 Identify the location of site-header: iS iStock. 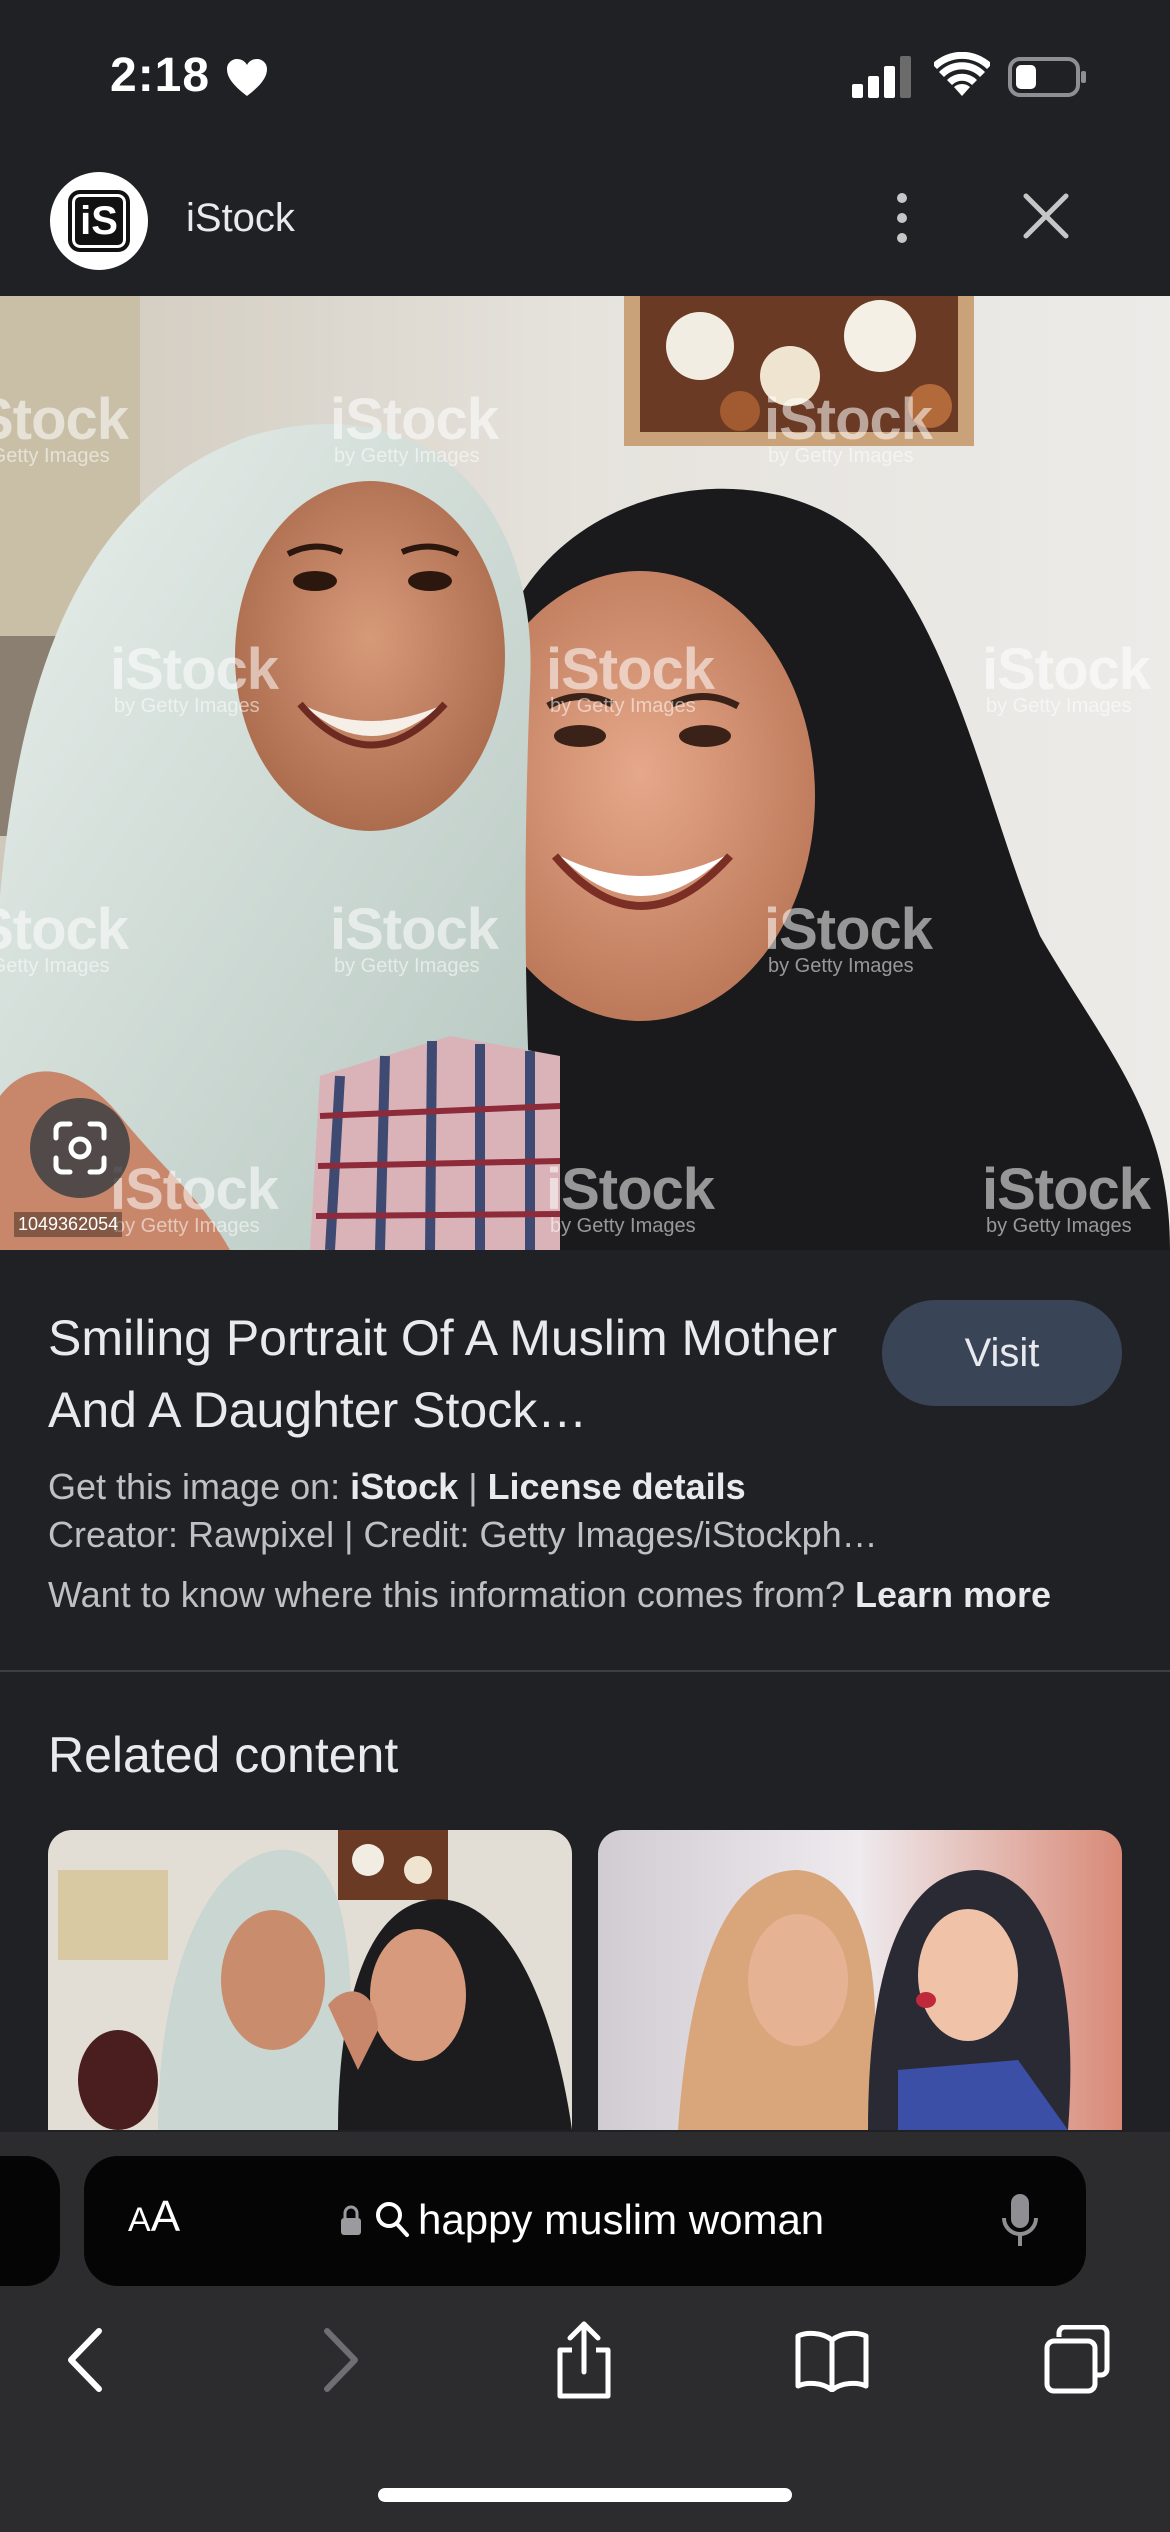
(585, 228).